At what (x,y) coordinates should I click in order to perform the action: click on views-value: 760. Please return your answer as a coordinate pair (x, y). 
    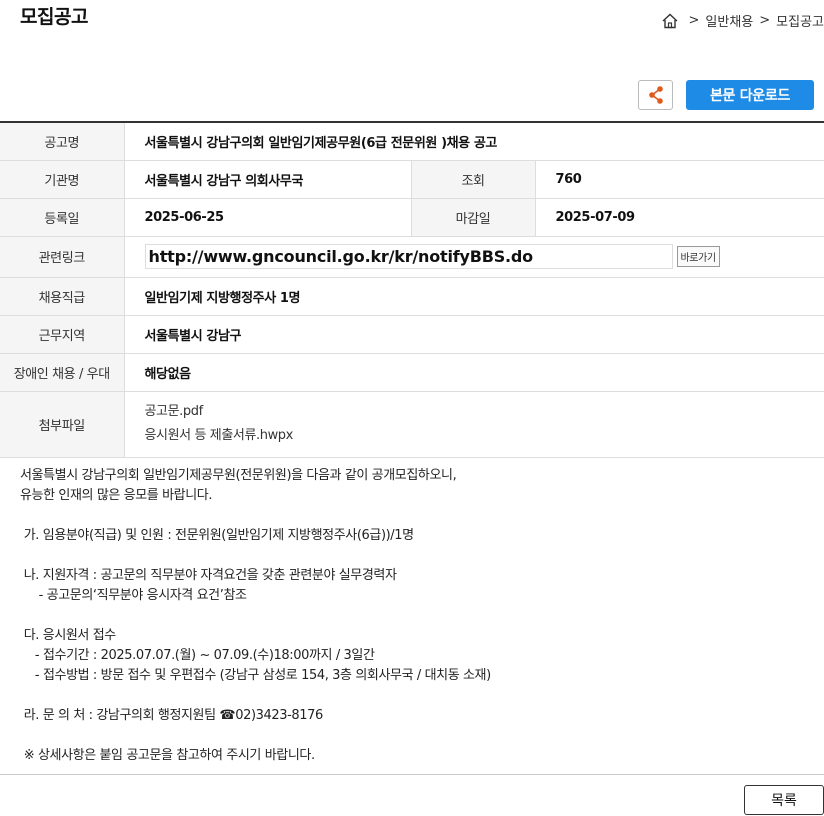
    Looking at the image, I should click on (679, 179).